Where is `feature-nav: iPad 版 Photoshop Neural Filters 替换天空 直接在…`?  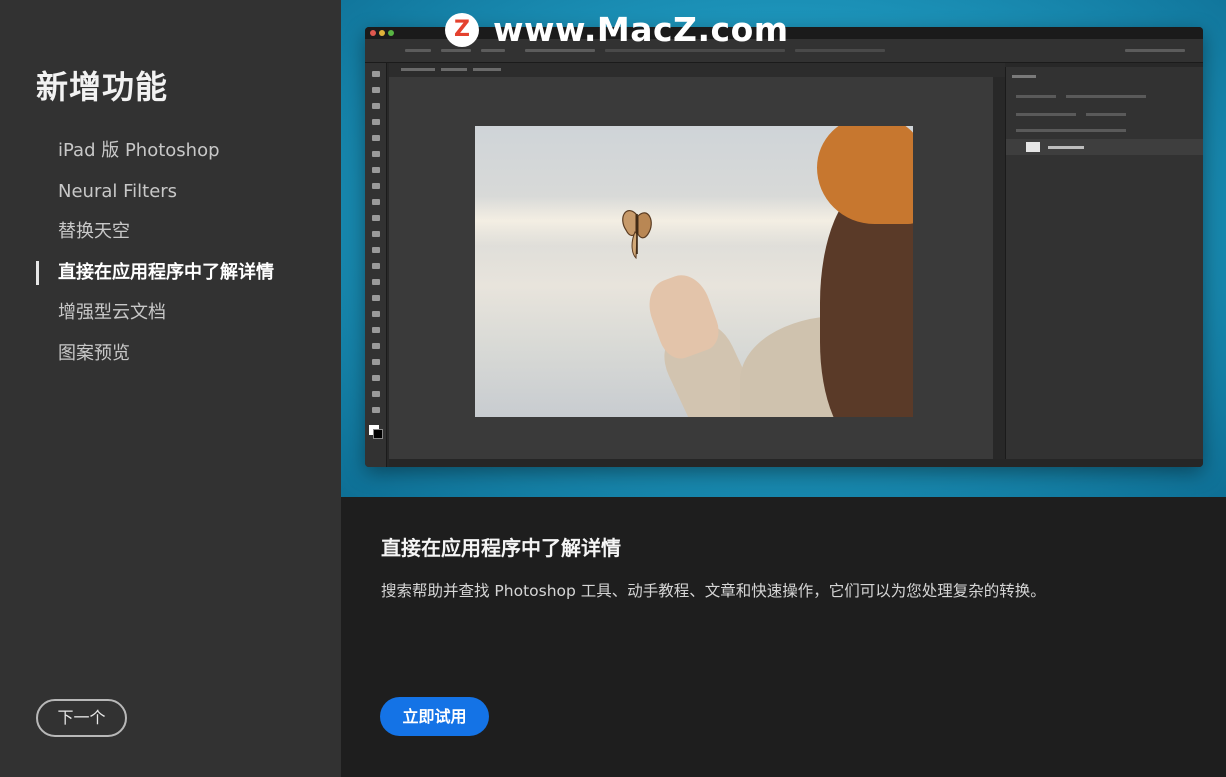 feature-nav: iPad 版 Photoshop Neural Filters 替换天空 直接在… is located at coordinates (186, 255).